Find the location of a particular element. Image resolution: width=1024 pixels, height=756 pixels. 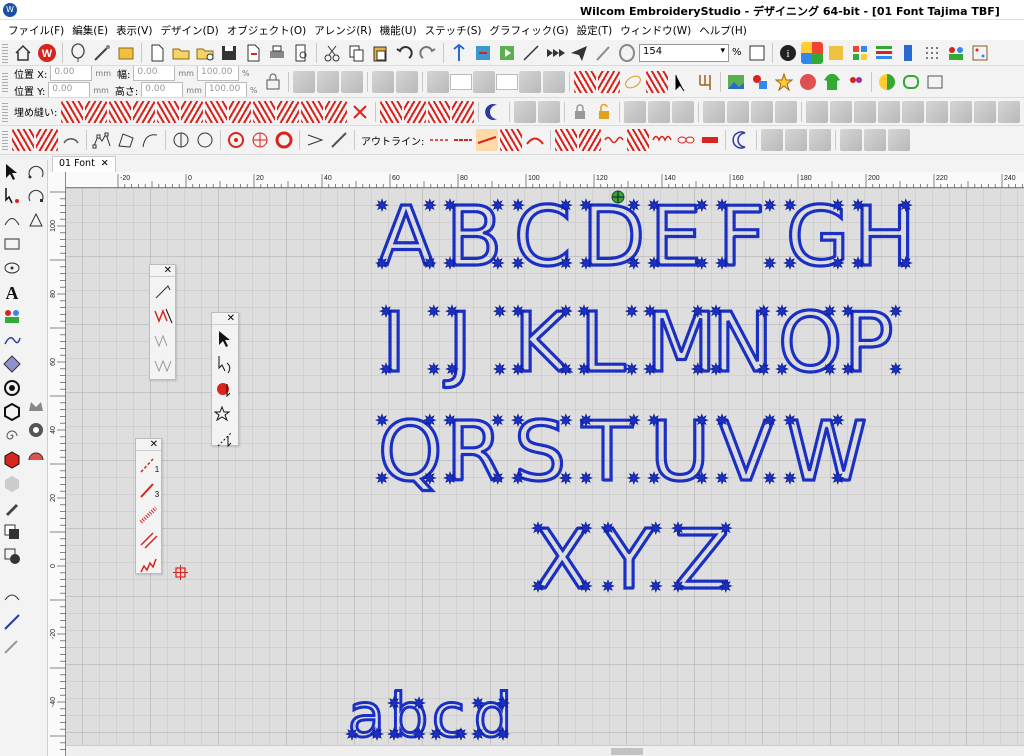

moon-icon is located at coordinates (494, 112).